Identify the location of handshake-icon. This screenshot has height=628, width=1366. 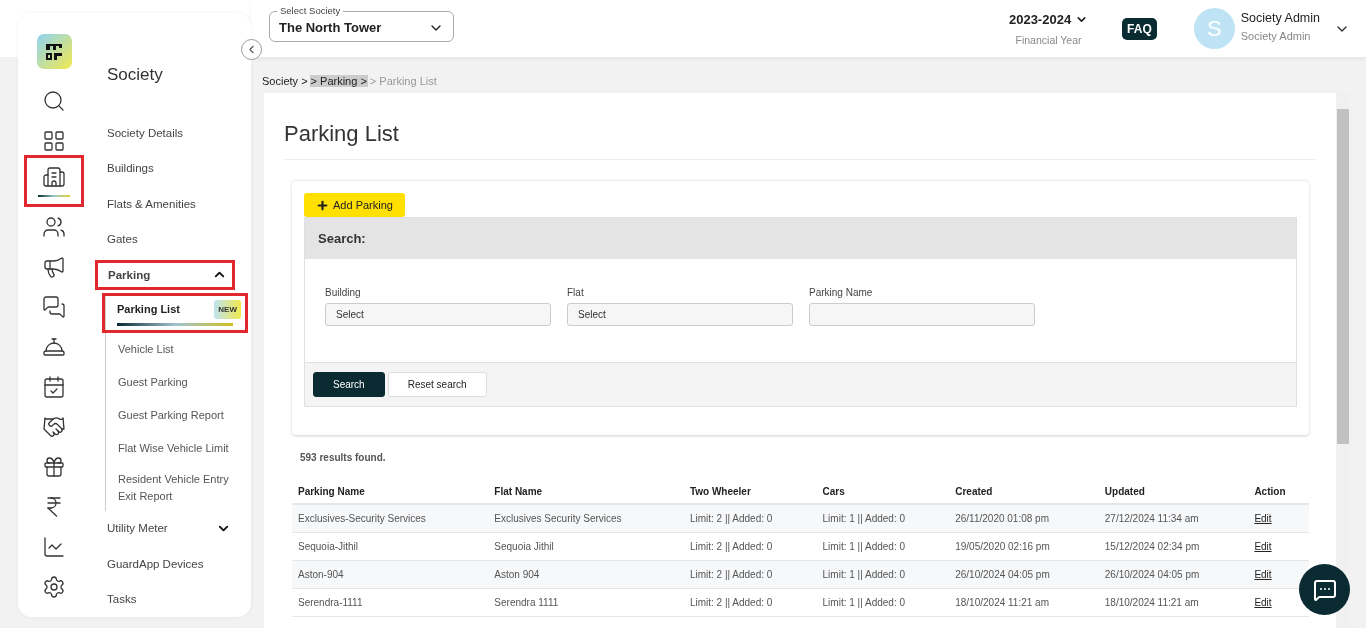
(54, 427).